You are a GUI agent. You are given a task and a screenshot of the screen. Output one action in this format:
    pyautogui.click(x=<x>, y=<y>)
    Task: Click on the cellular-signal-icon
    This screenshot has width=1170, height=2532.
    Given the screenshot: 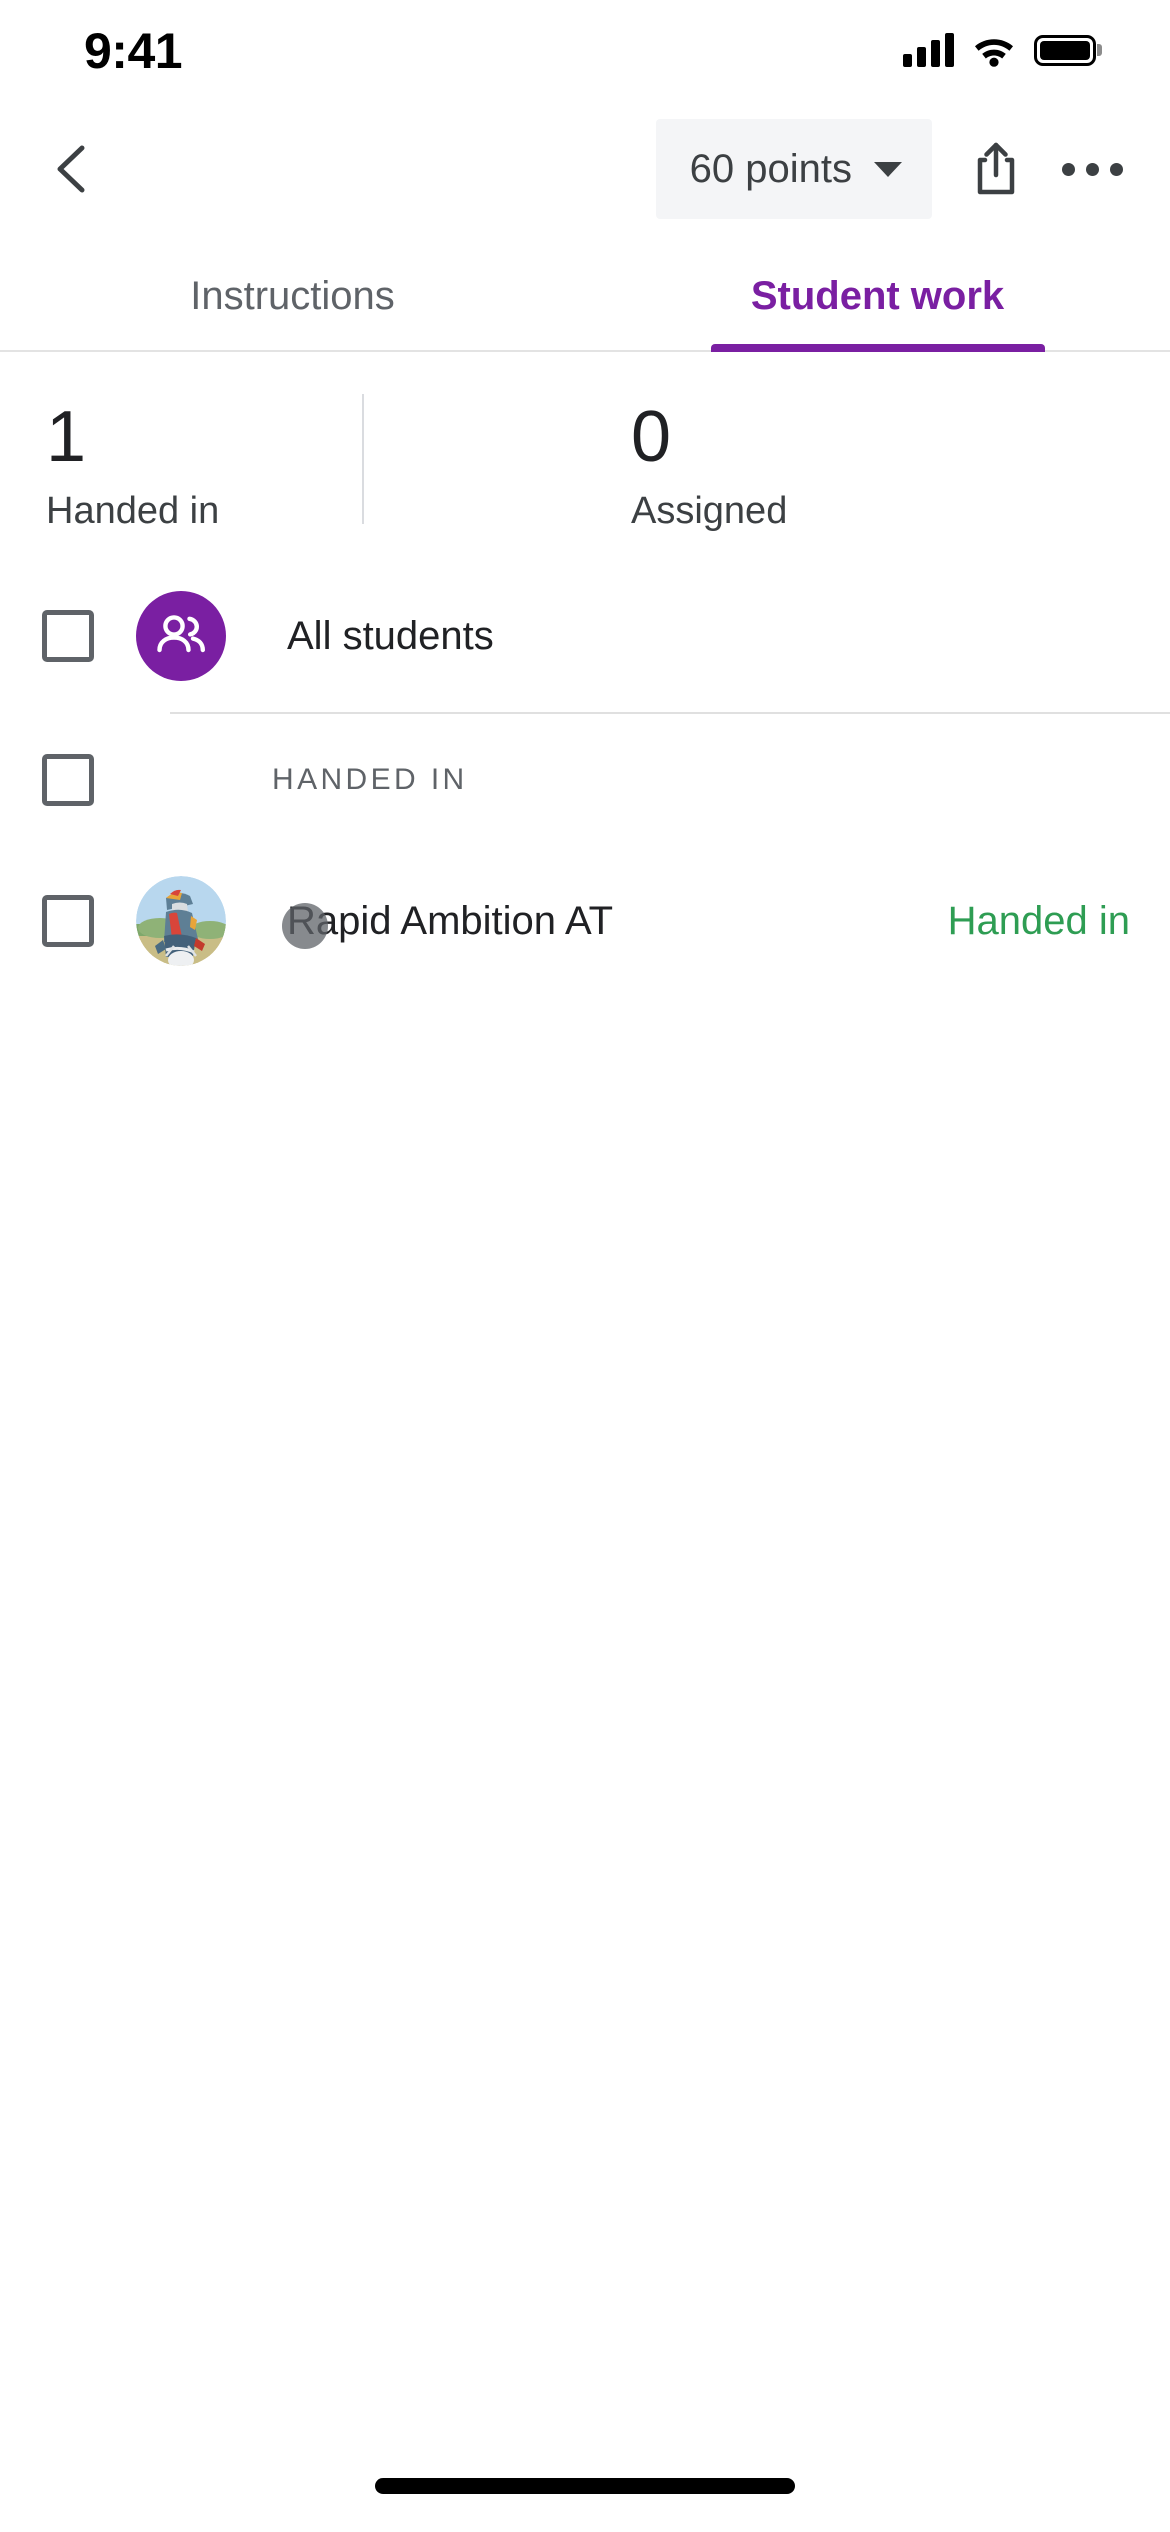 What is the action you would take?
    pyautogui.click(x=928, y=50)
    